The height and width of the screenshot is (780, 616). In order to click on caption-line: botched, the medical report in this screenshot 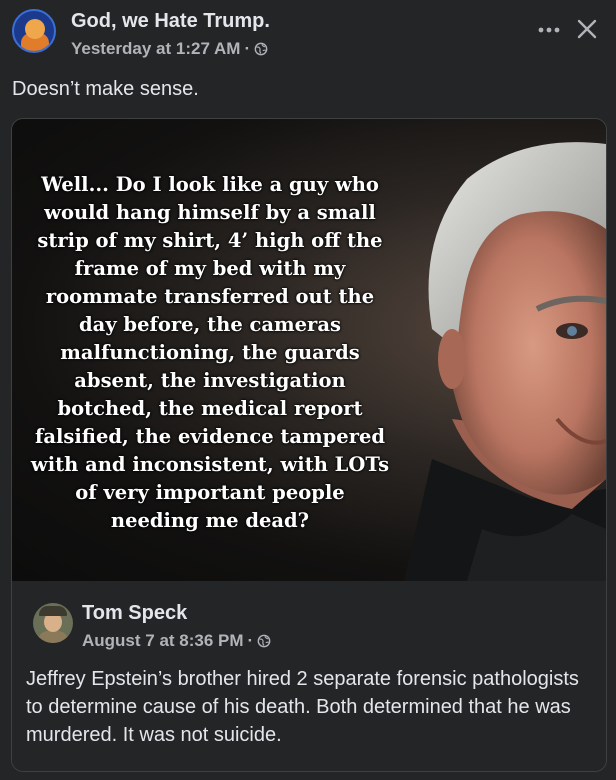, I will do `click(210, 408)`.